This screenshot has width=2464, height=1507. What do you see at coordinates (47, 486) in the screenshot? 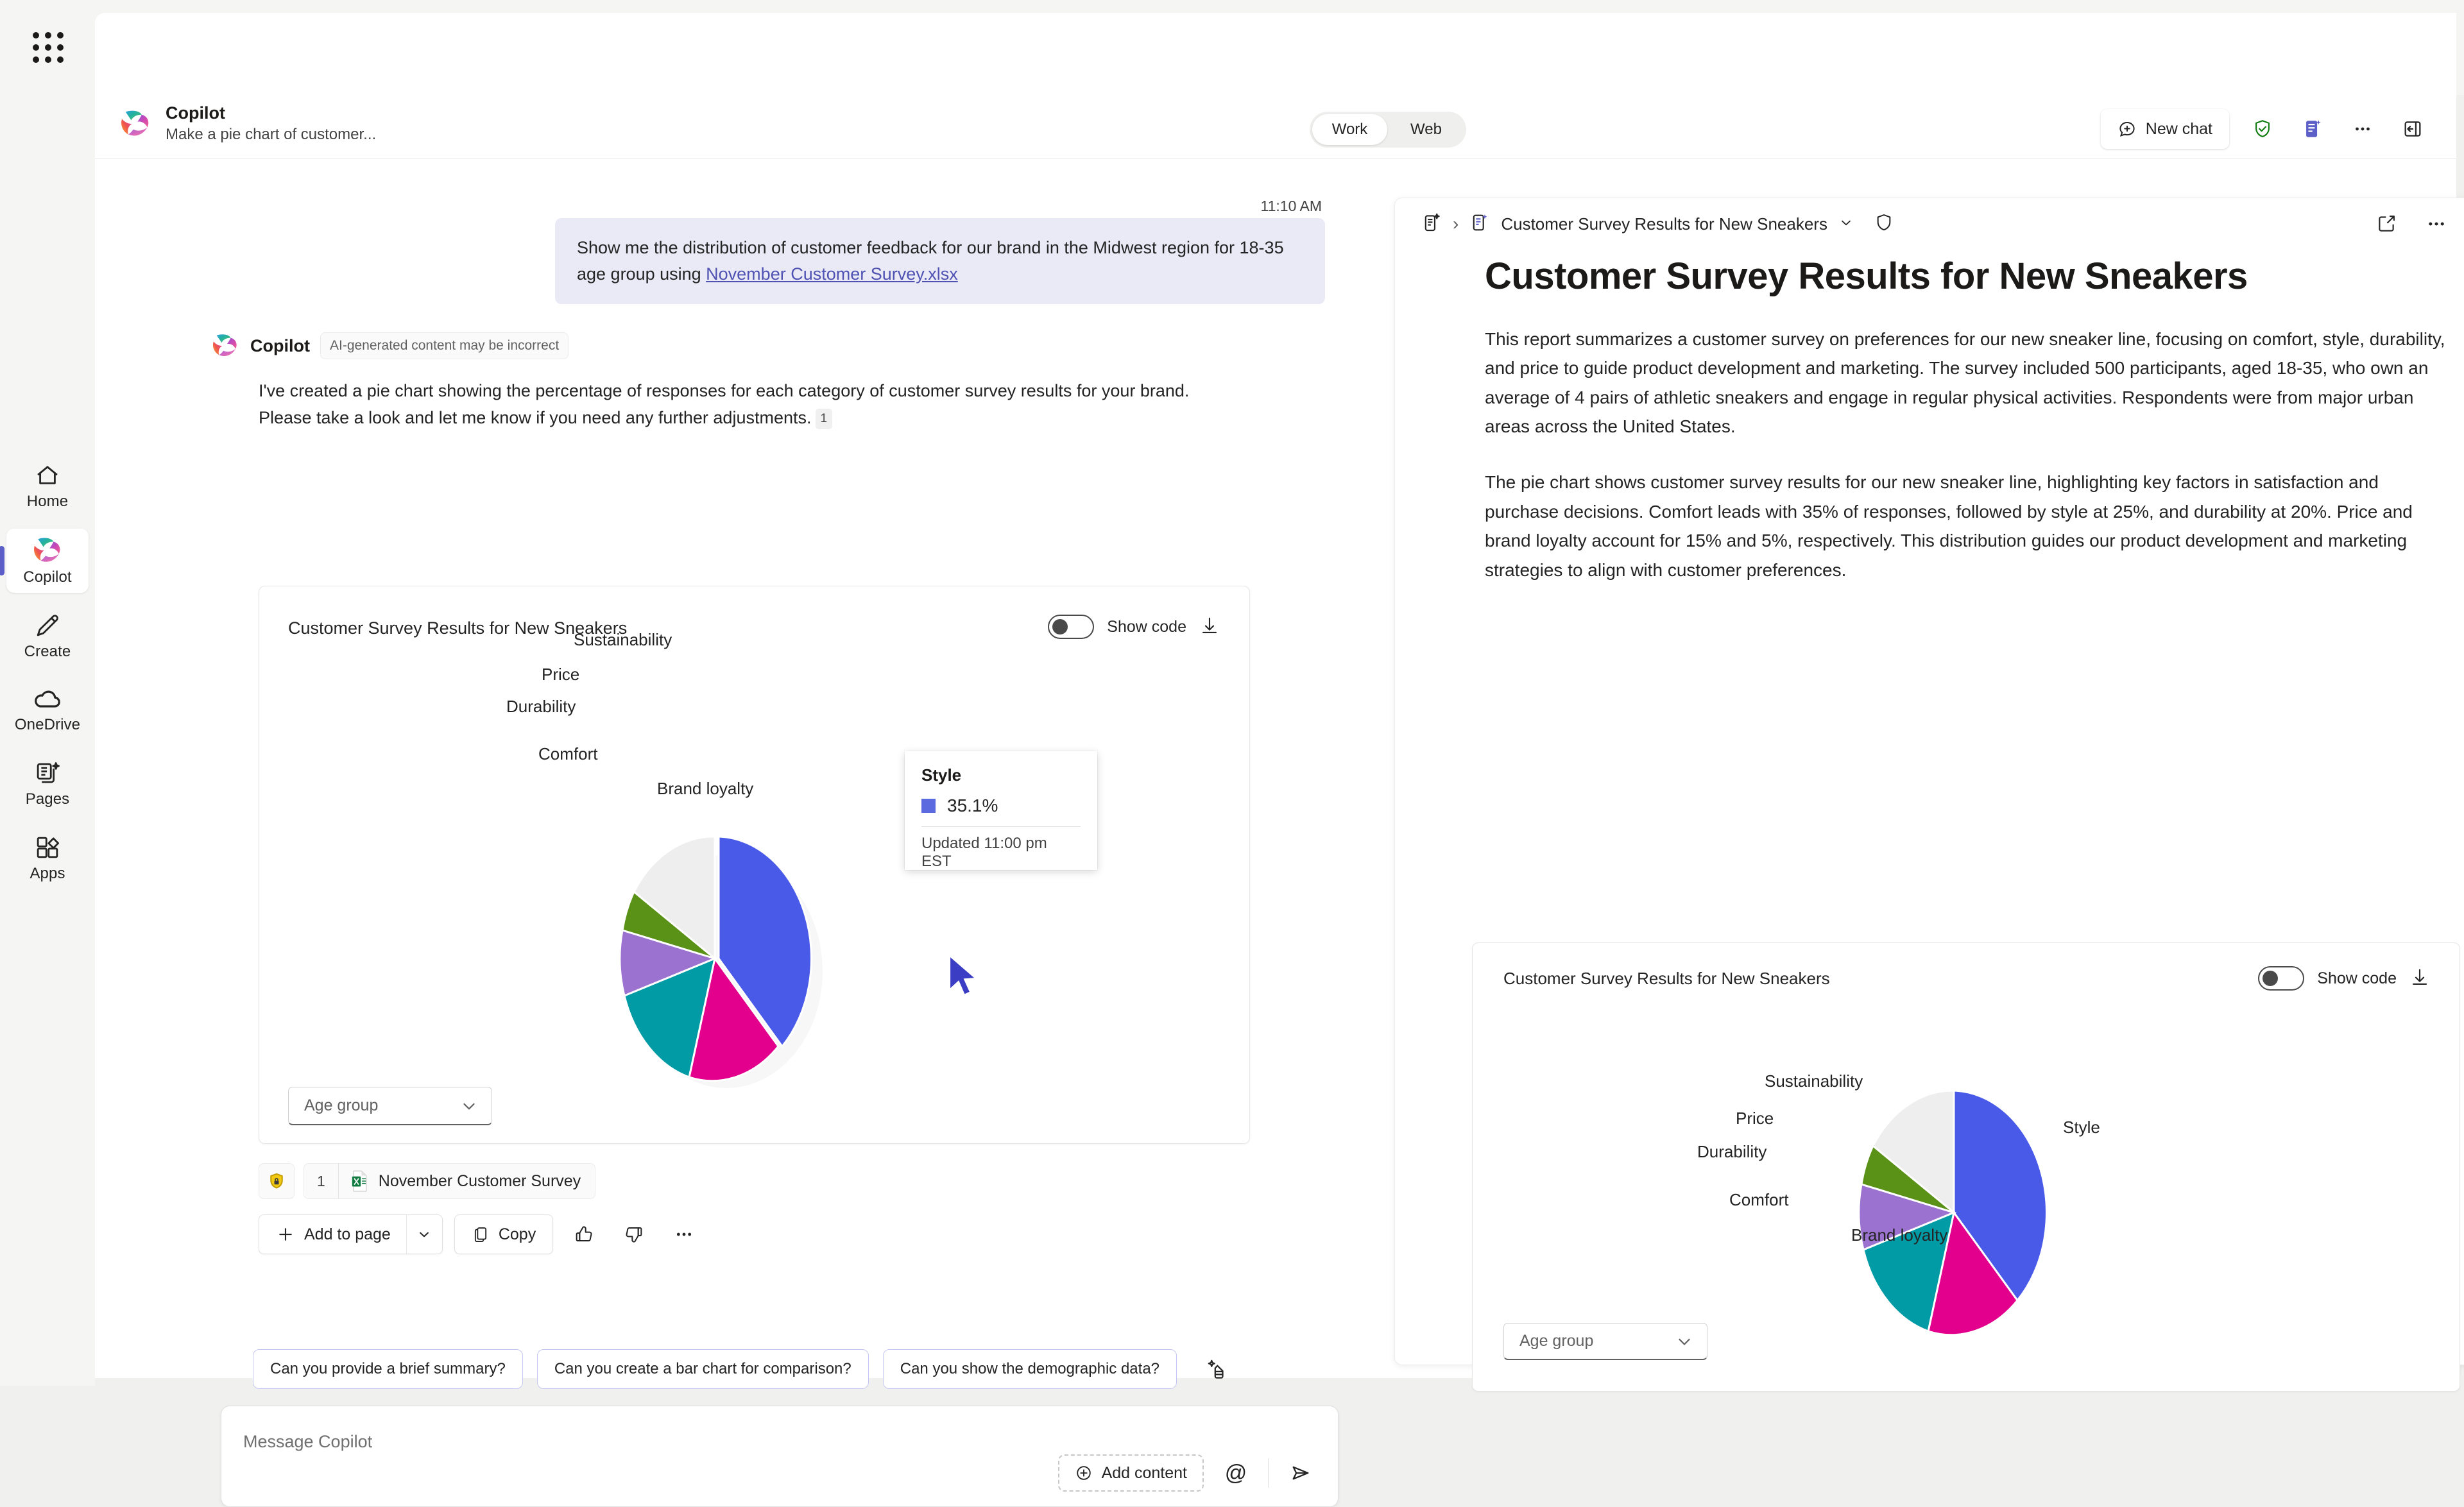
I see `sidebar-item-home: Home` at bounding box center [47, 486].